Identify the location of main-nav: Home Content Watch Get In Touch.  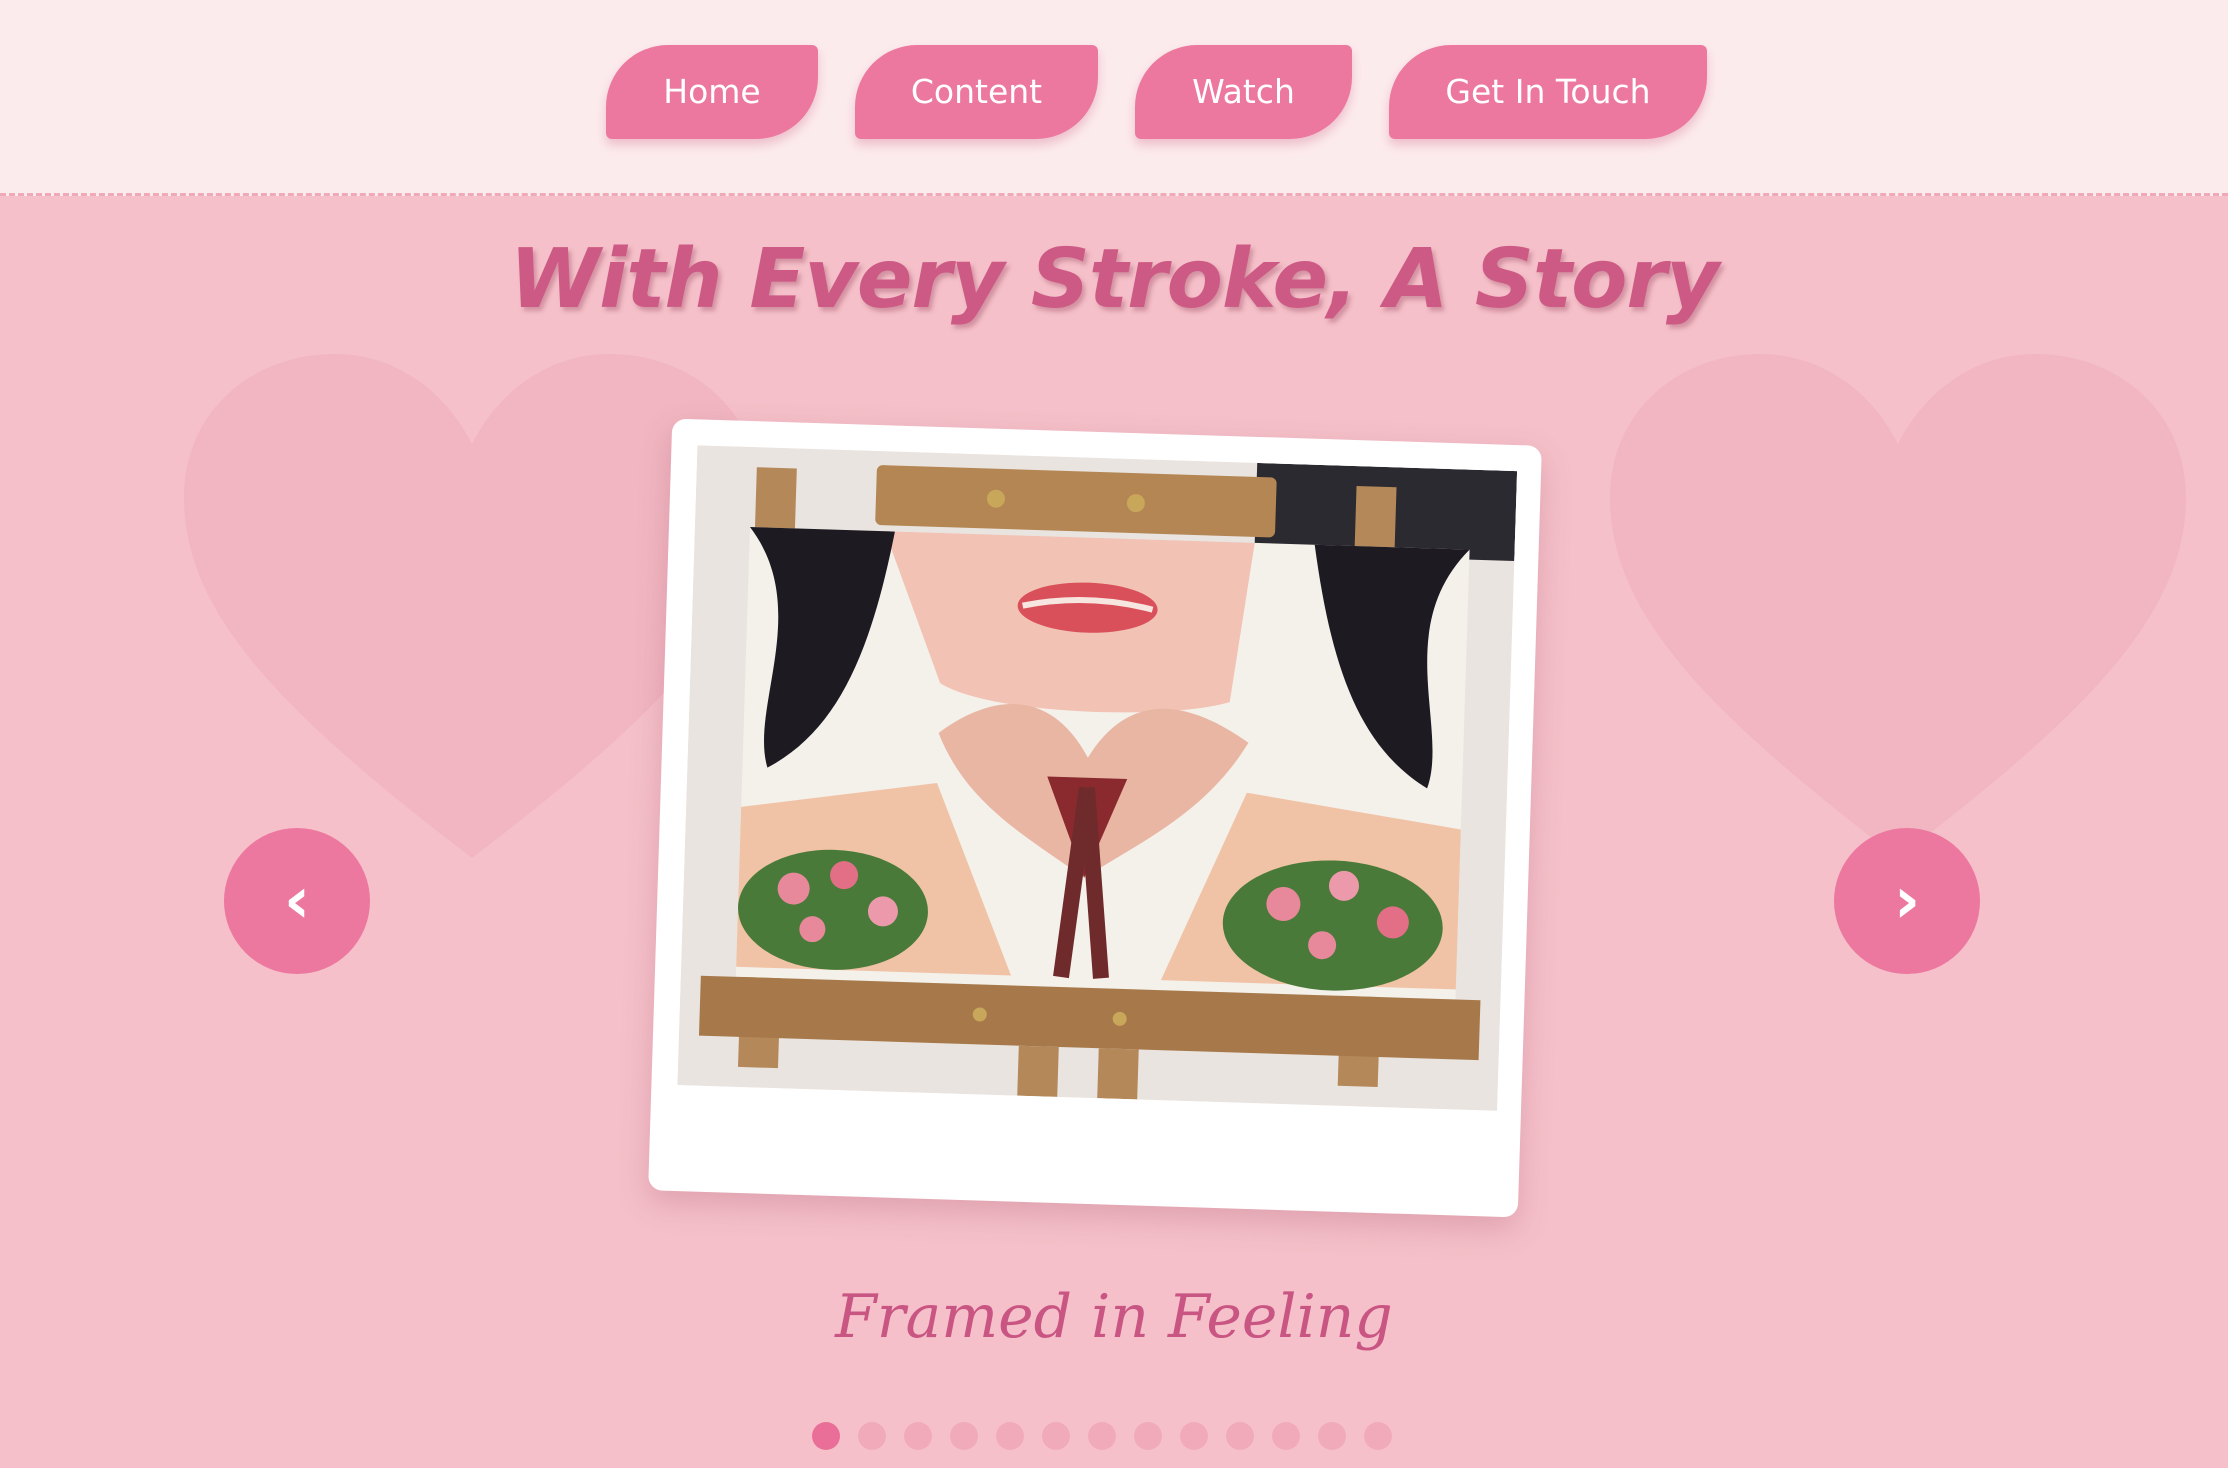
(1114, 93).